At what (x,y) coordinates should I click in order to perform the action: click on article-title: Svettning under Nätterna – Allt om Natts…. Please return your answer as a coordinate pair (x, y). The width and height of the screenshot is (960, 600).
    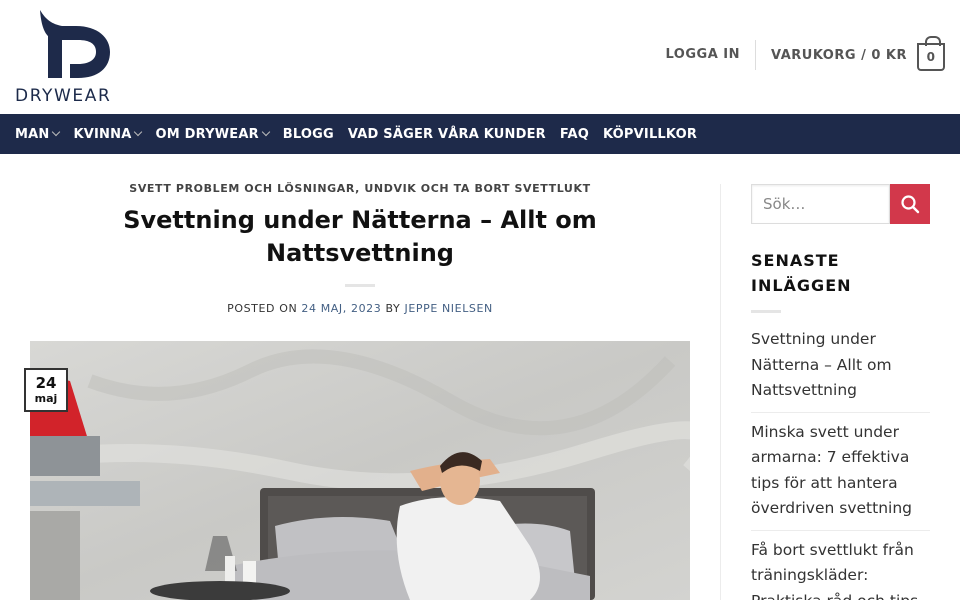
    Looking at the image, I should click on (360, 236).